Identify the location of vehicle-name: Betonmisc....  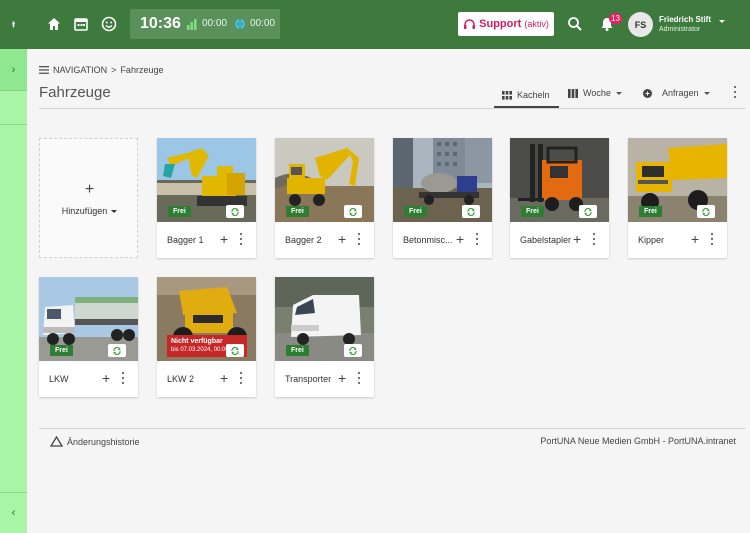
(429, 240).